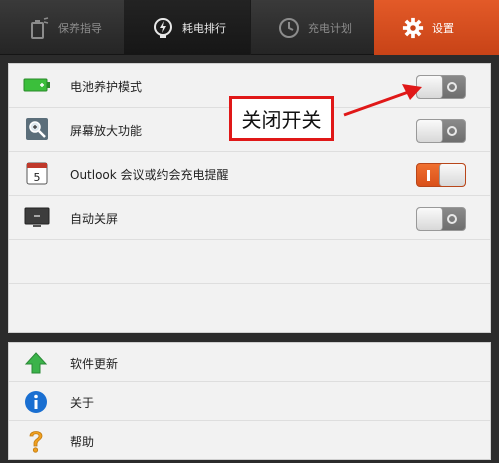 This screenshot has width=499, height=463. I want to click on screen-magnifier-toggle, so click(441, 131).